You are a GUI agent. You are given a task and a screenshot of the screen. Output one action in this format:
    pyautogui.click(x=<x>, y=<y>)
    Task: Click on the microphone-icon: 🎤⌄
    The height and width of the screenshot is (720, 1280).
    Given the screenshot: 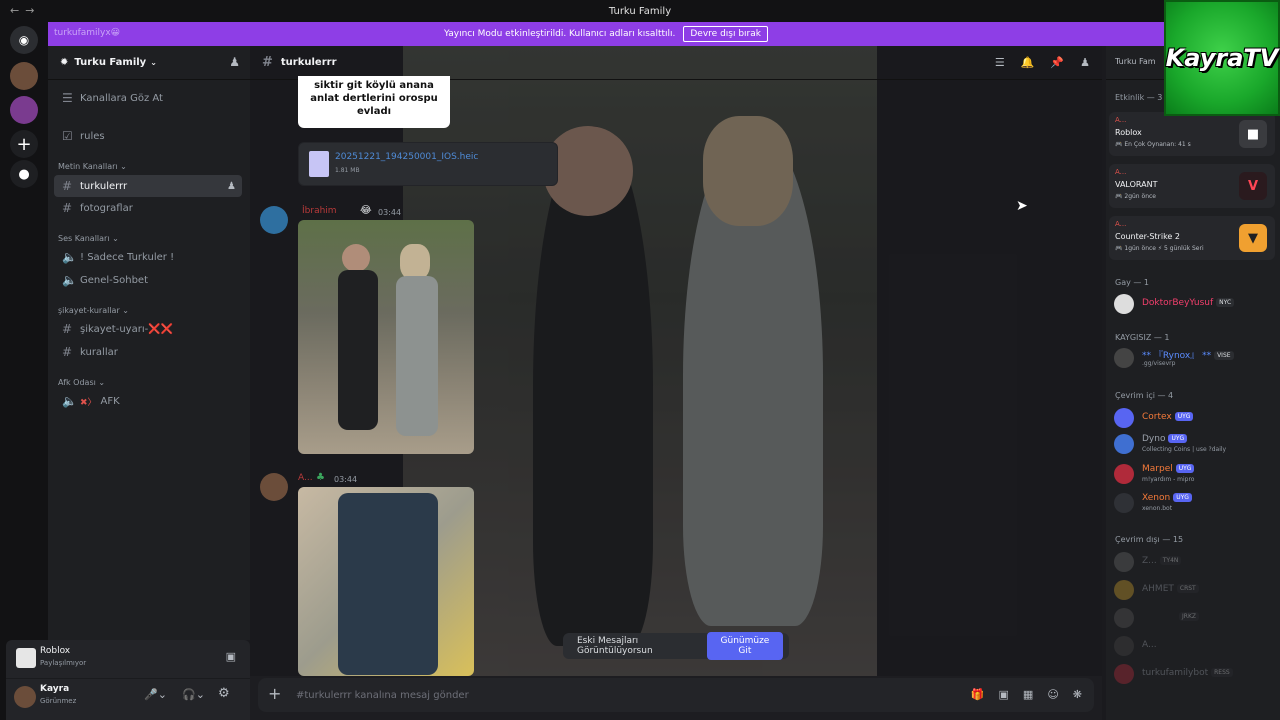 What is the action you would take?
    pyautogui.click(x=155, y=694)
    